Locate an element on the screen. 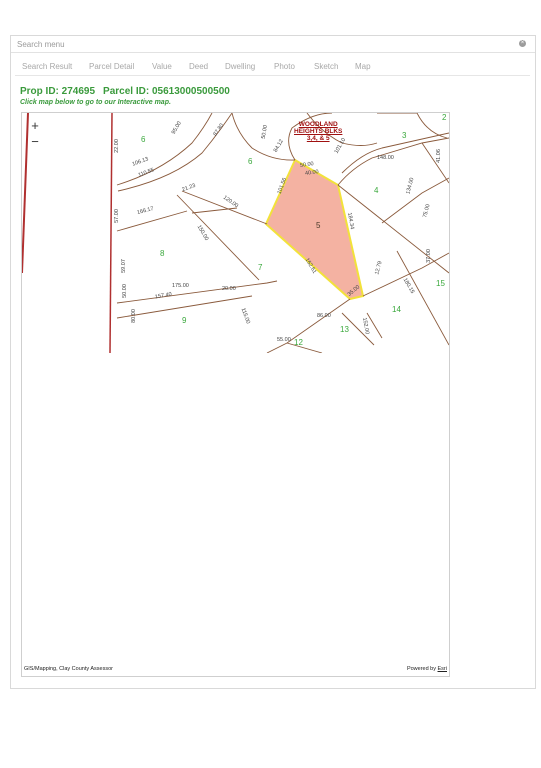  map-attribution: Powered by Esri is located at coordinates (427, 669).